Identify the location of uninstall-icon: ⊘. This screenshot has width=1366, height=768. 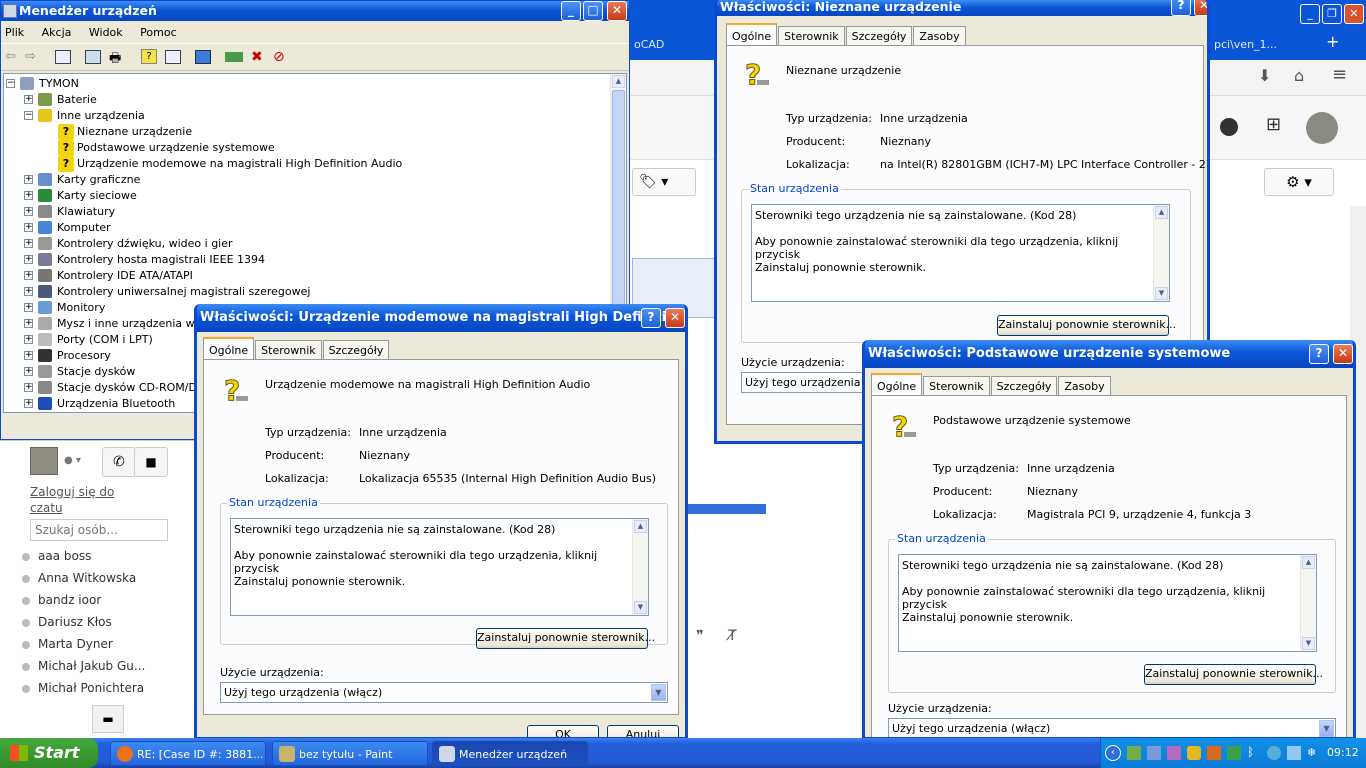
(279, 57).